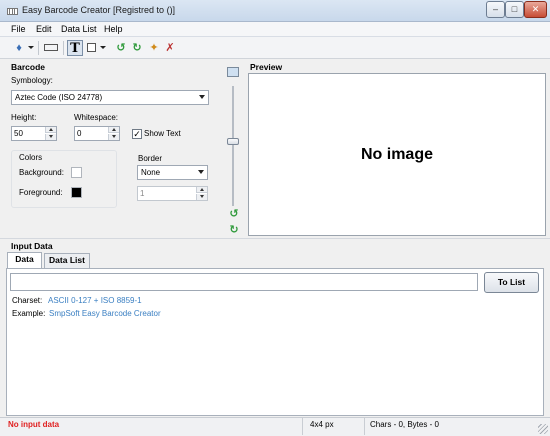  Describe the element at coordinates (76, 192) in the screenshot. I see `foreground-color-swatch` at that location.